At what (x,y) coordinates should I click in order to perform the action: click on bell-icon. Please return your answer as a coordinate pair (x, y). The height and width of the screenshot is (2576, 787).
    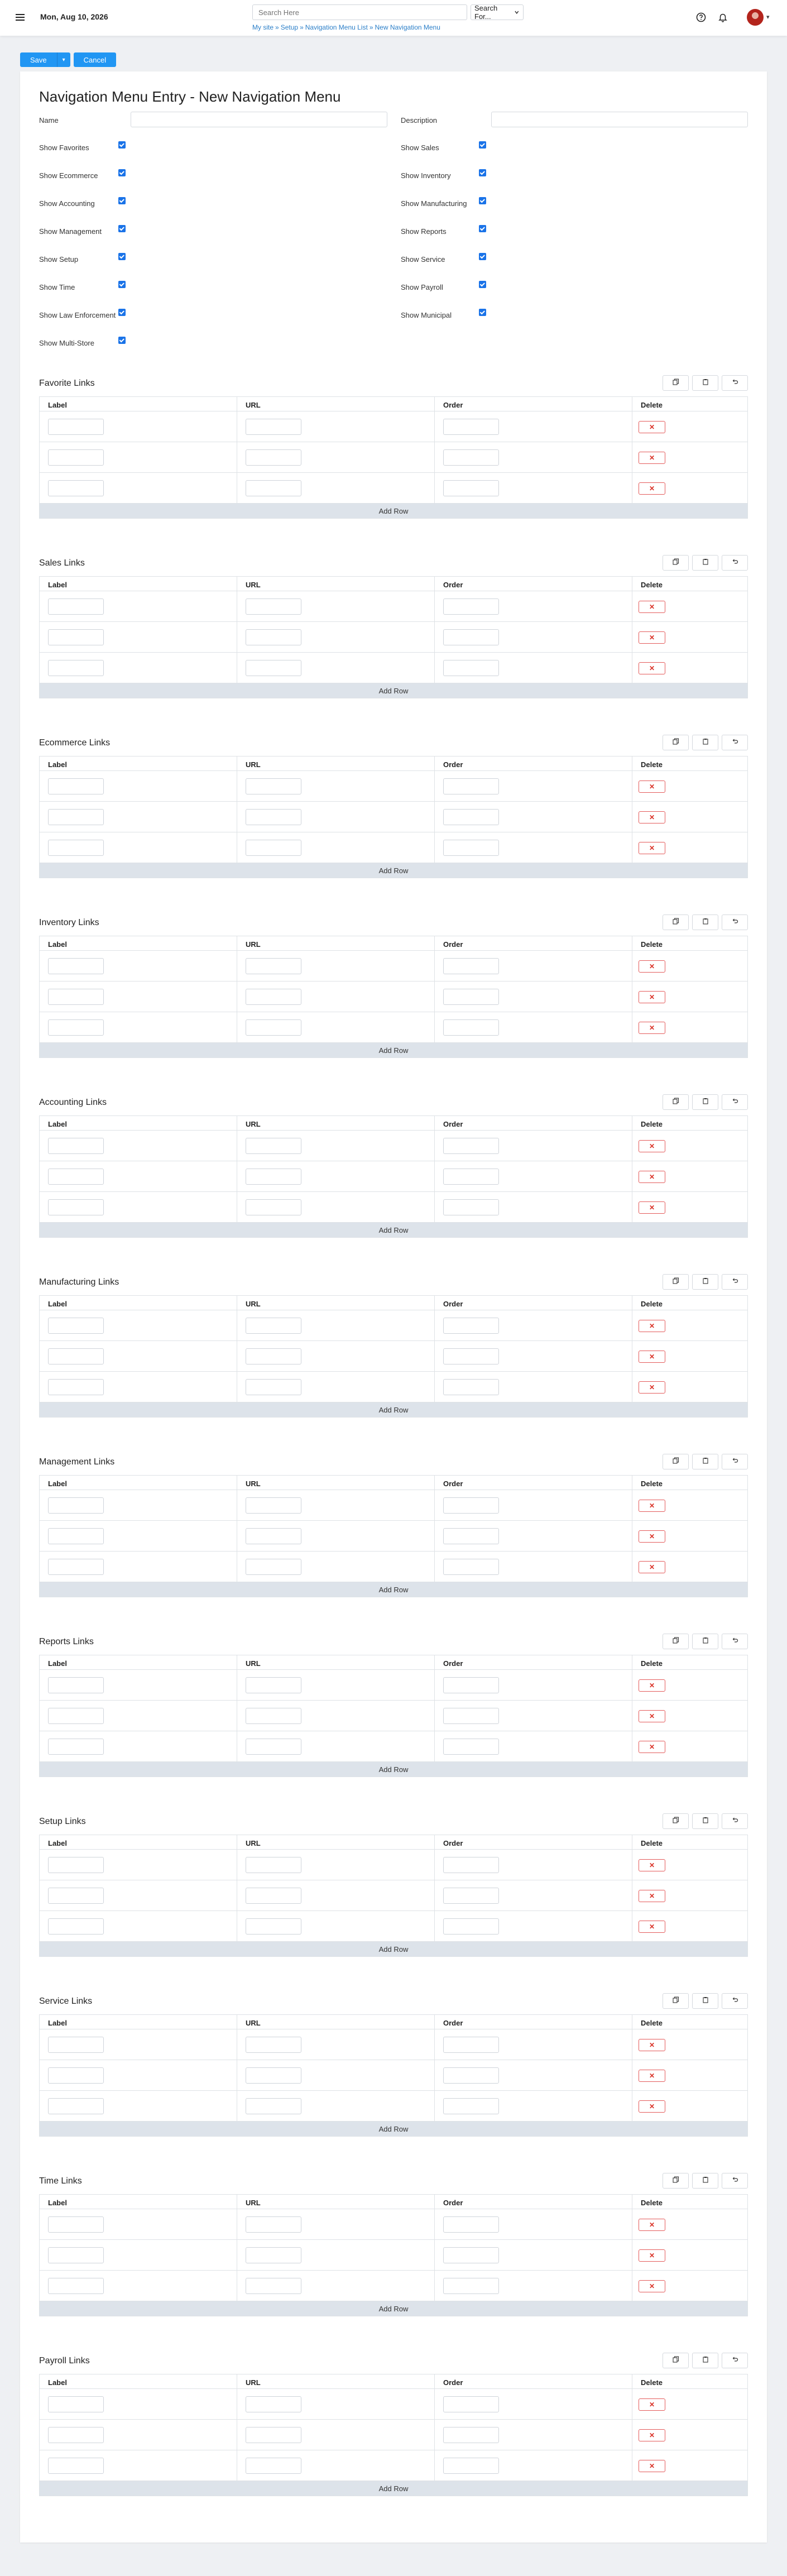
    Looking at the image, I should click on (723, 17).